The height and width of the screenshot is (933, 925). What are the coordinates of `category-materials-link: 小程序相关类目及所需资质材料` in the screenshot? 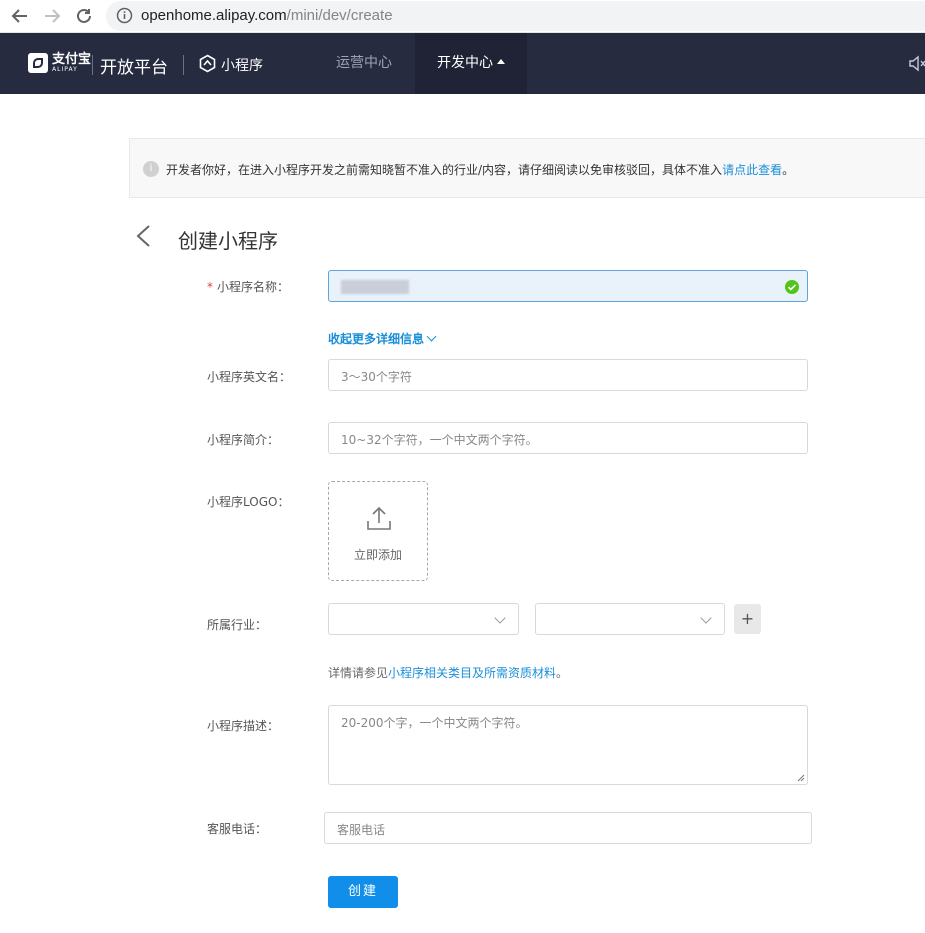 It's located at (472, 673).